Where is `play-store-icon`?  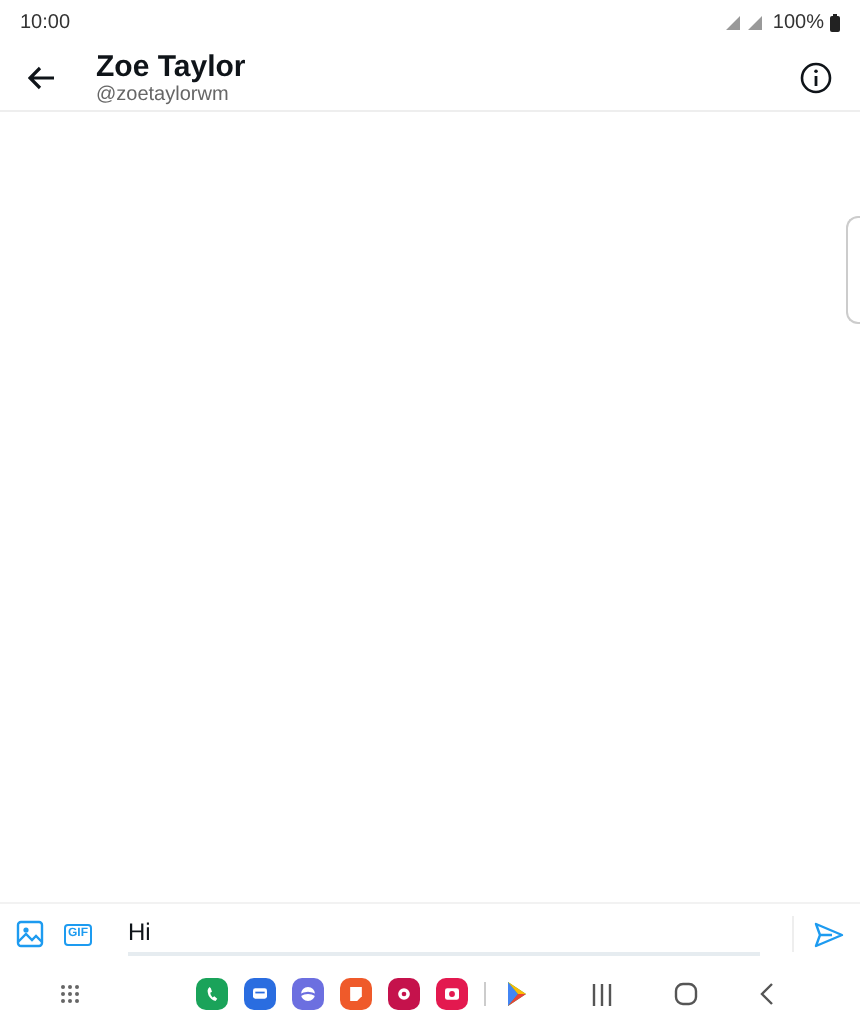 play-store-icon is located at coordinates (516, 994).